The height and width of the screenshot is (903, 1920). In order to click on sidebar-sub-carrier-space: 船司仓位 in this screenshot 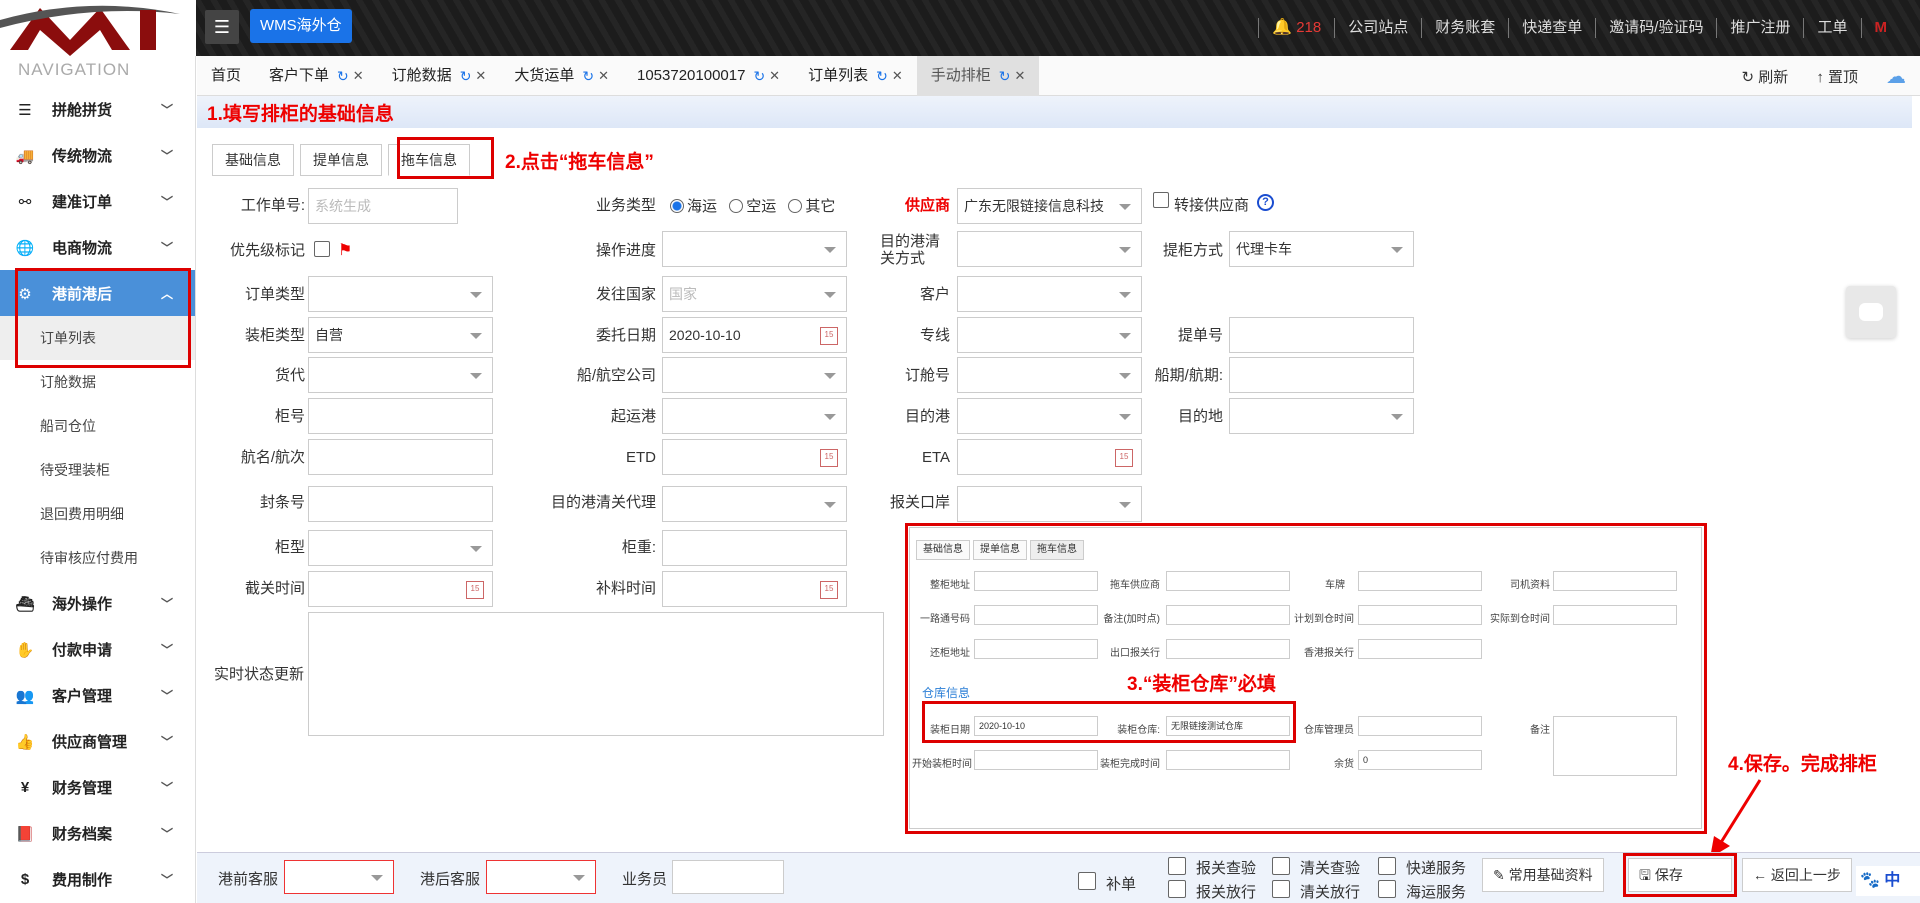, I will do `click(97, 426)`.